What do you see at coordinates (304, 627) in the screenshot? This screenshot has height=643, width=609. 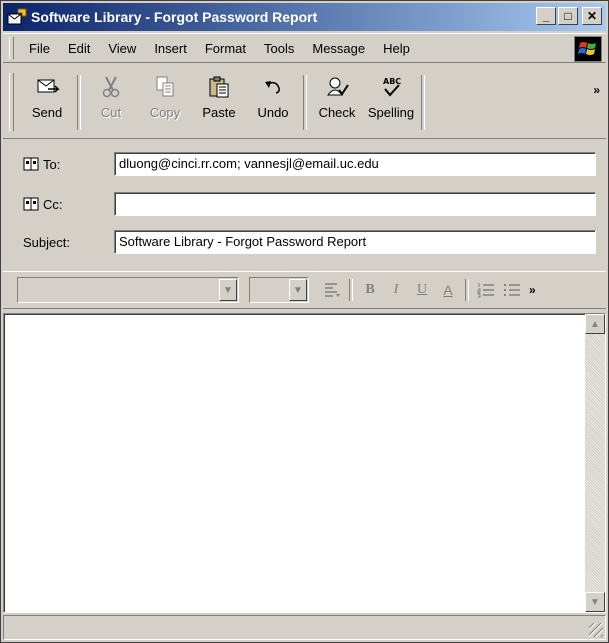 I see `status-bar` at bounding box center [304, 627].